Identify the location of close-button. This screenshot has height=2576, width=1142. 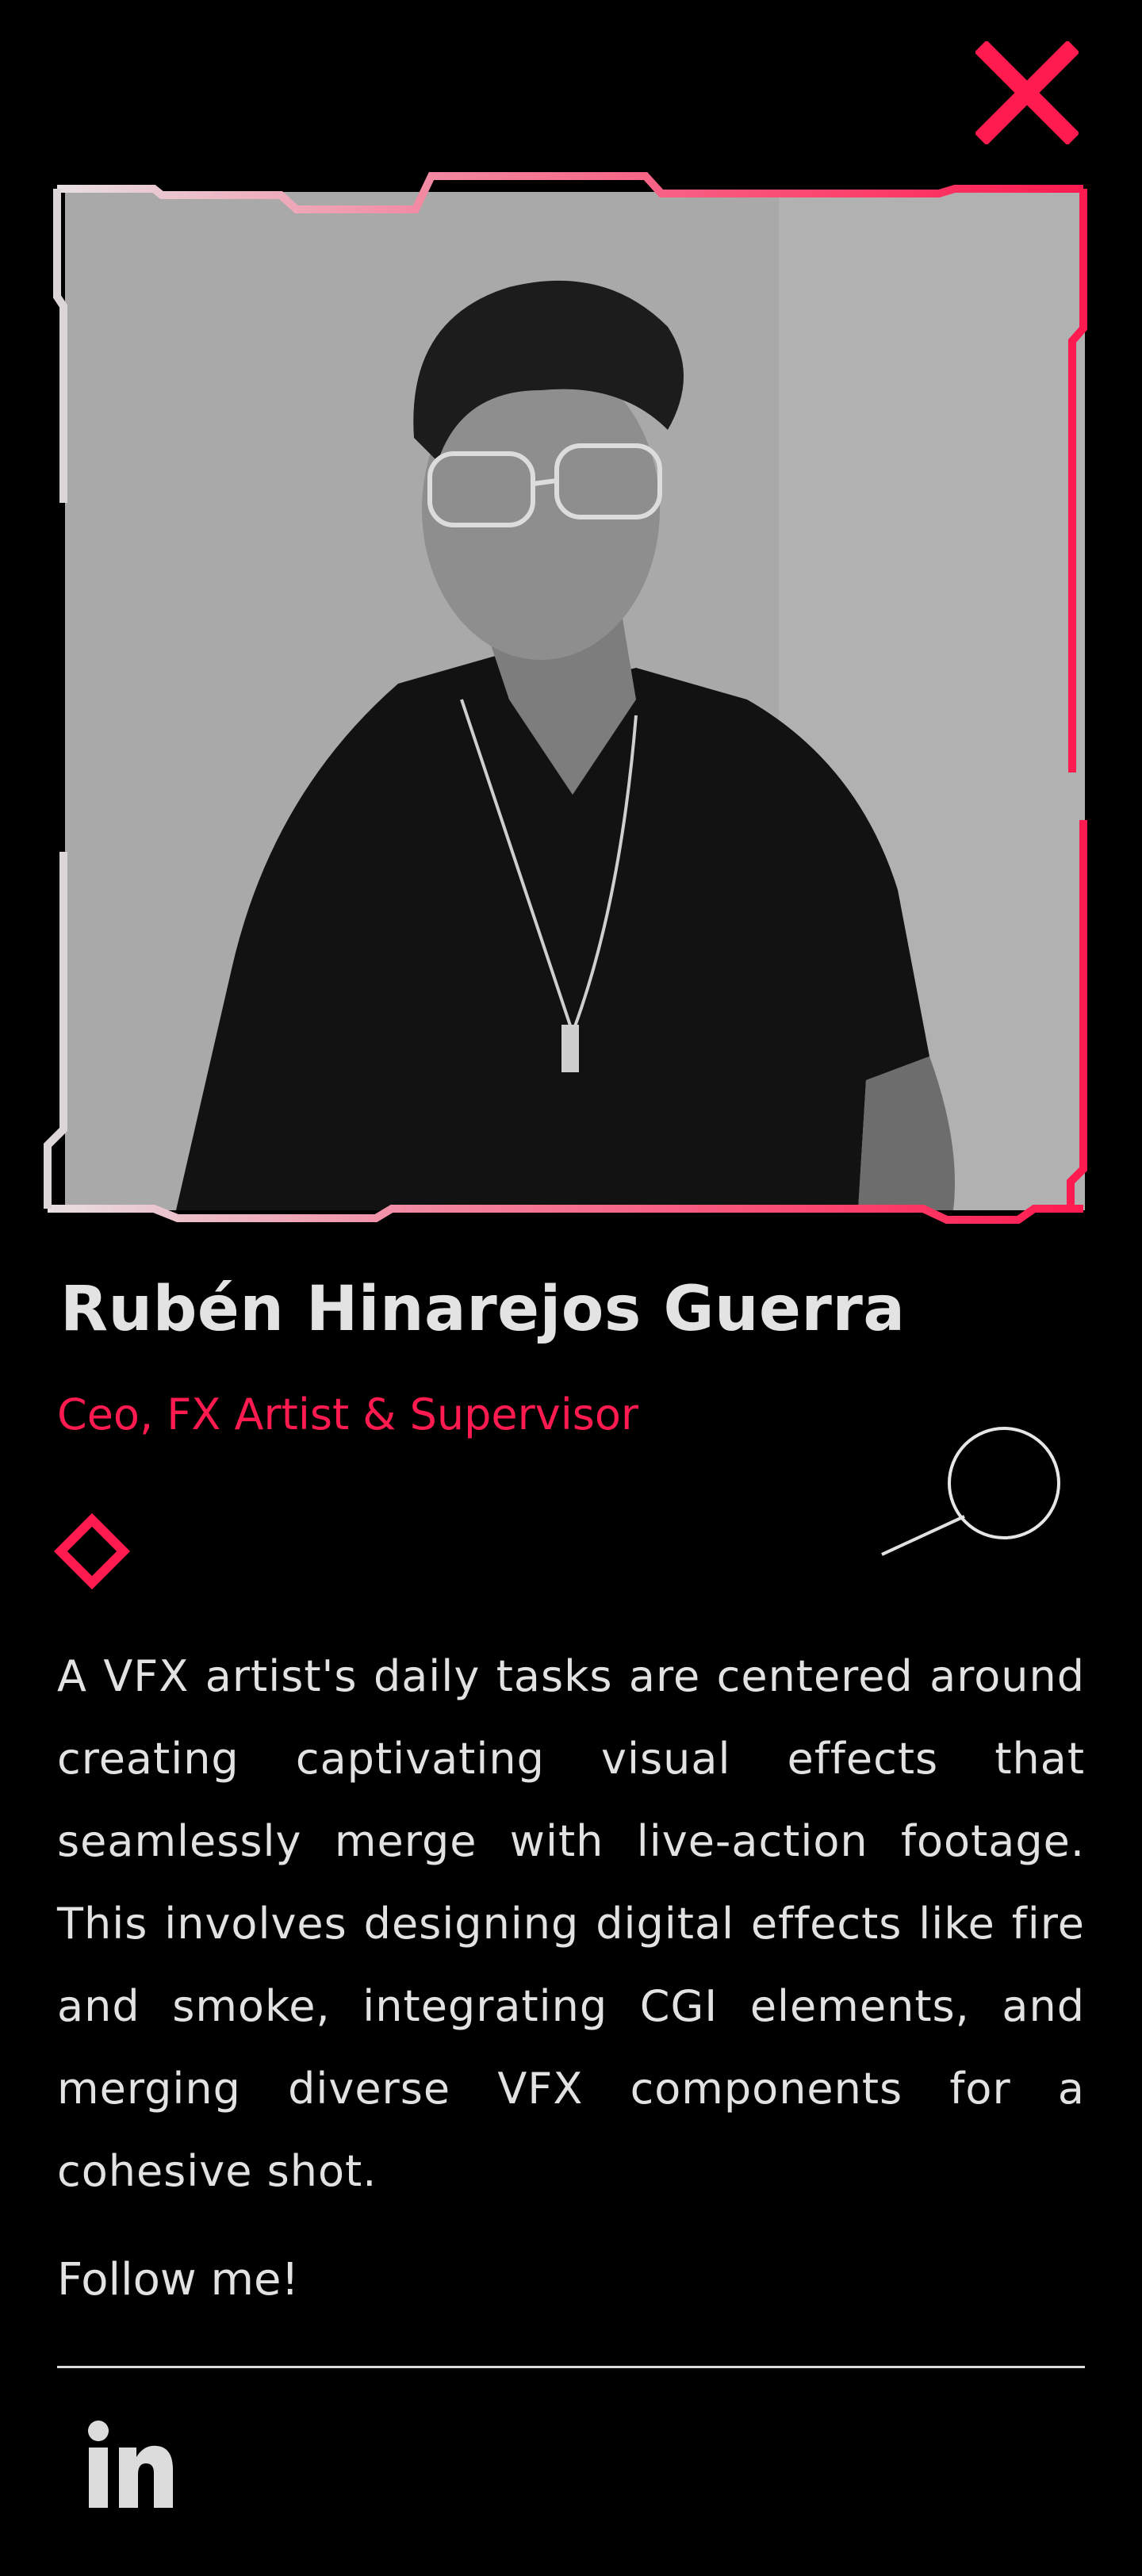
(1027, 93).